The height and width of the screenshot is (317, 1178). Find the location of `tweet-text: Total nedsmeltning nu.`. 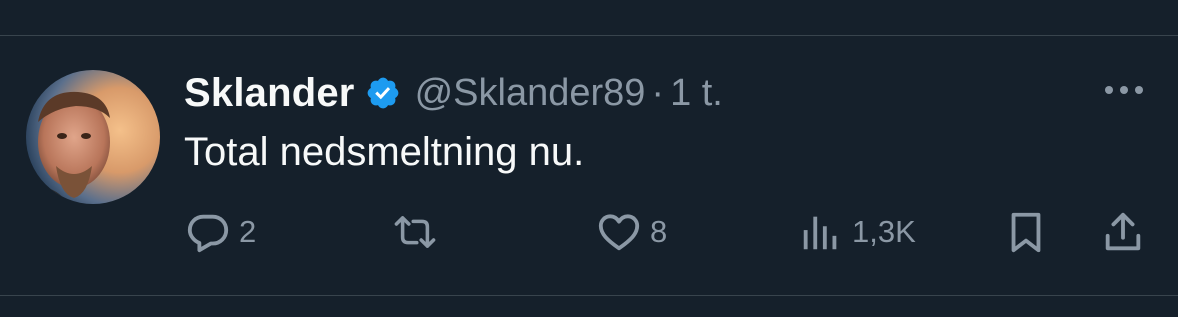

tweet-text: Total nedsmeltning nu. is located at coordinates (384, 152).